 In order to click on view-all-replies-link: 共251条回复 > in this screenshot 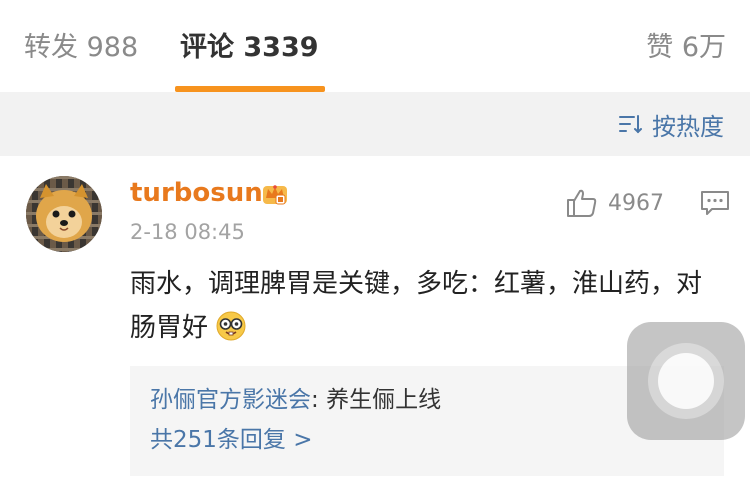, I will do `click(427, 440)`.